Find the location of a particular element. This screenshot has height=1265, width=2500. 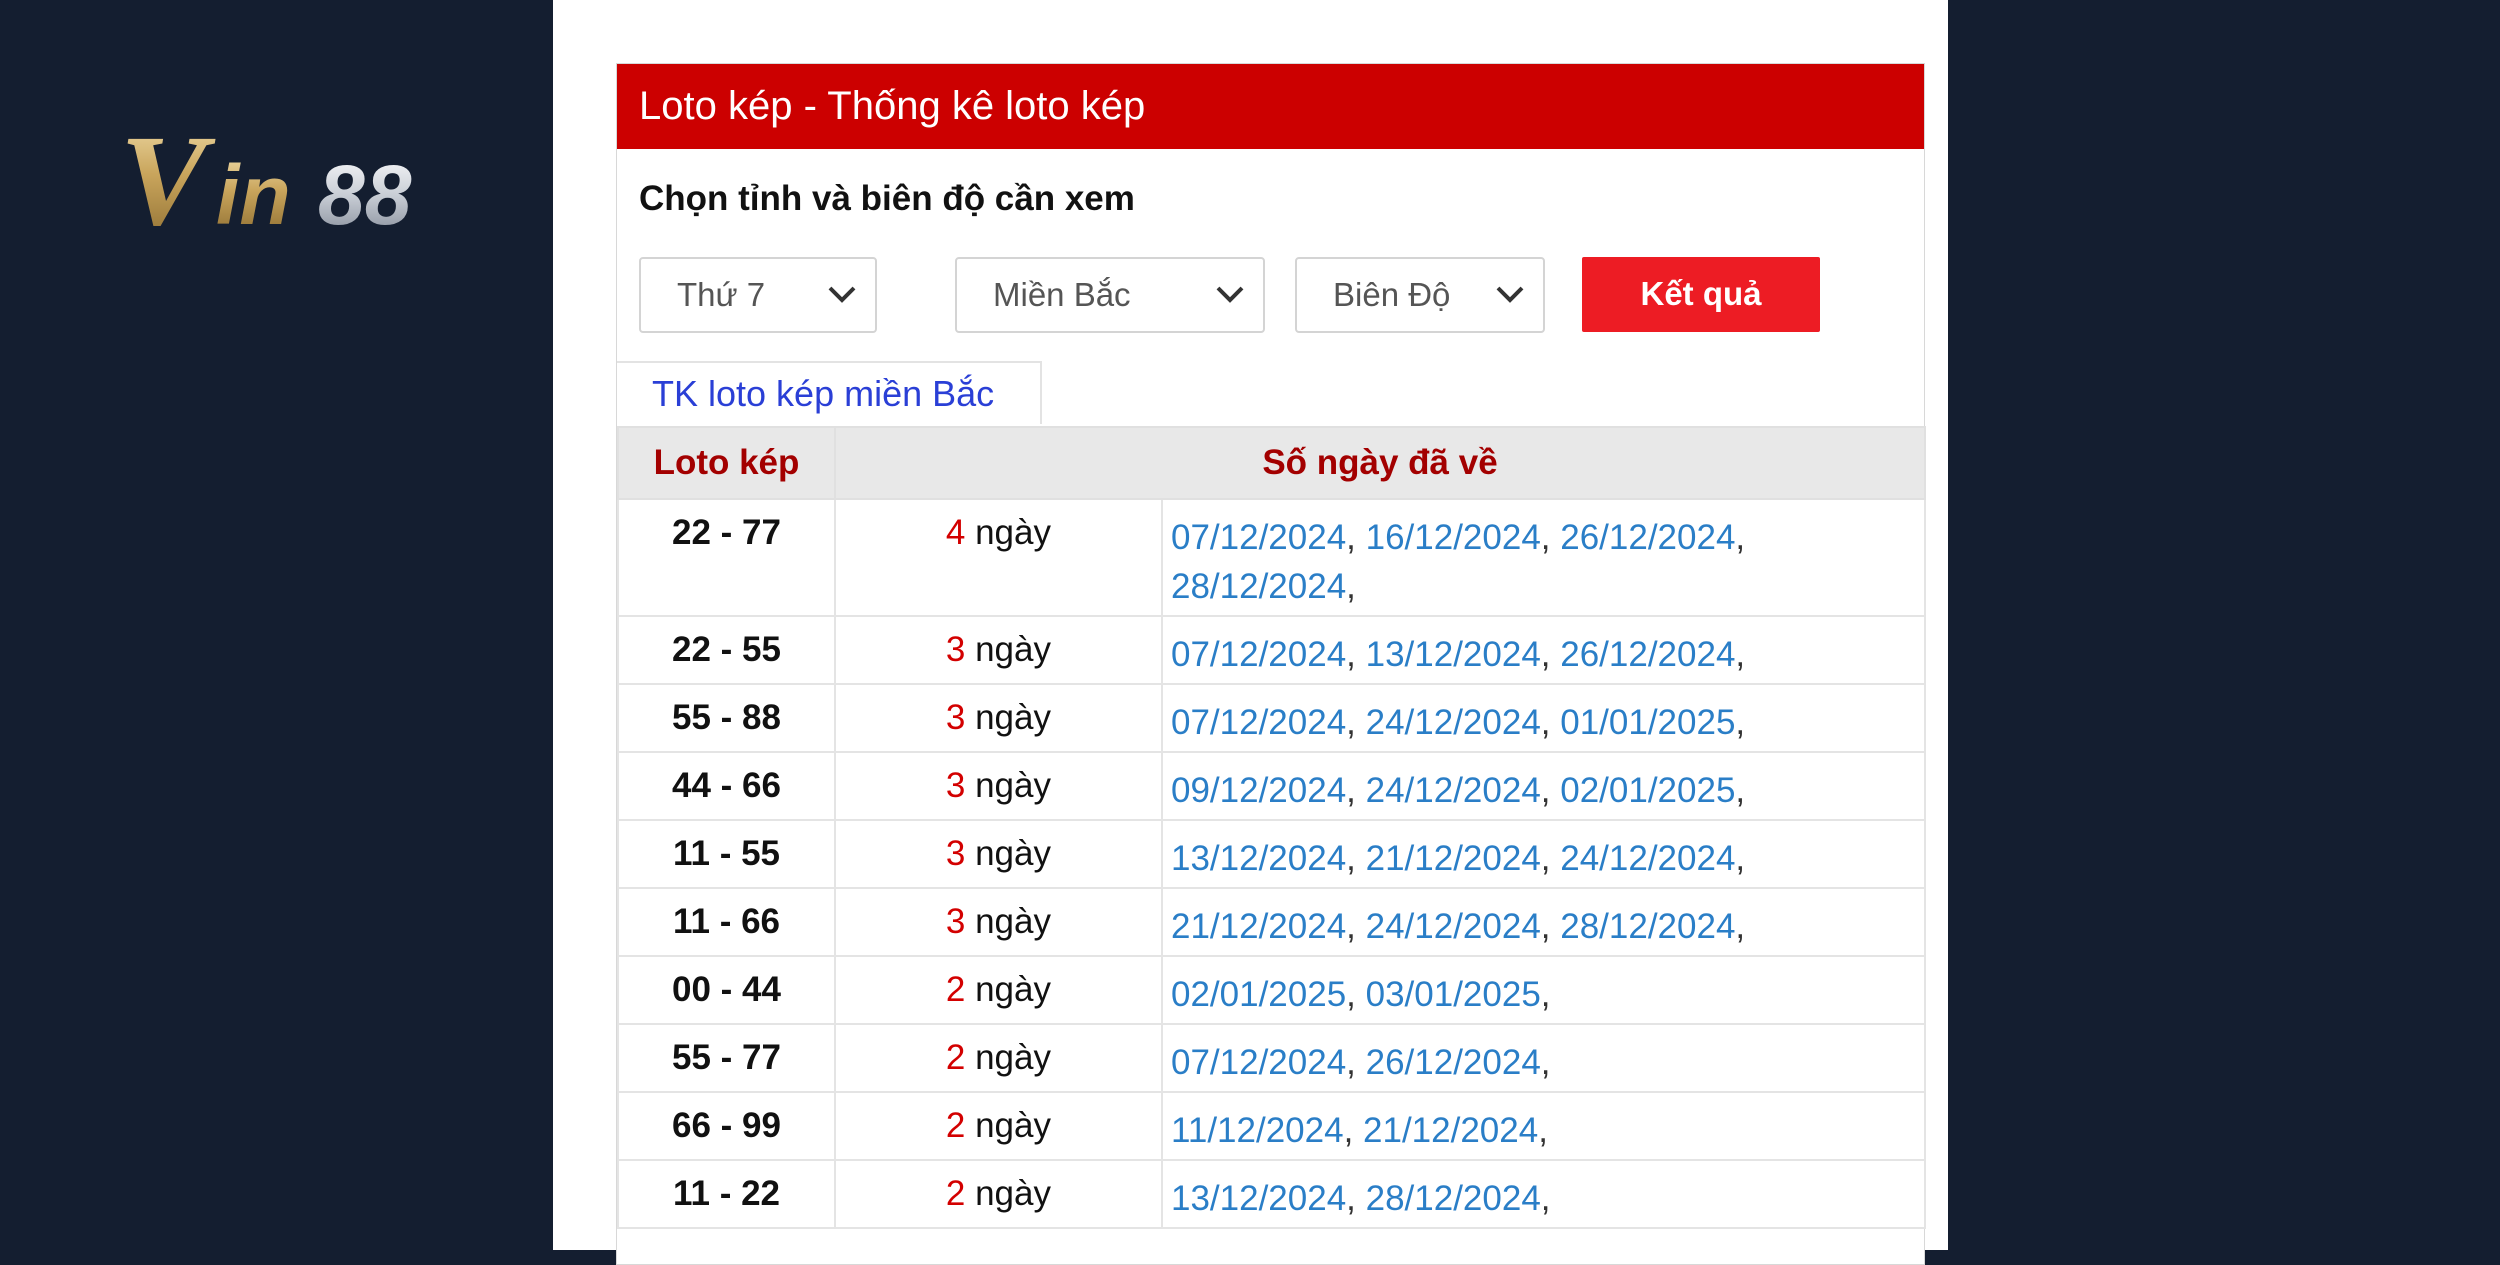

dates-cell: 07/12/2024, 26/12/2024, is located at coordinates (1543, 1058).